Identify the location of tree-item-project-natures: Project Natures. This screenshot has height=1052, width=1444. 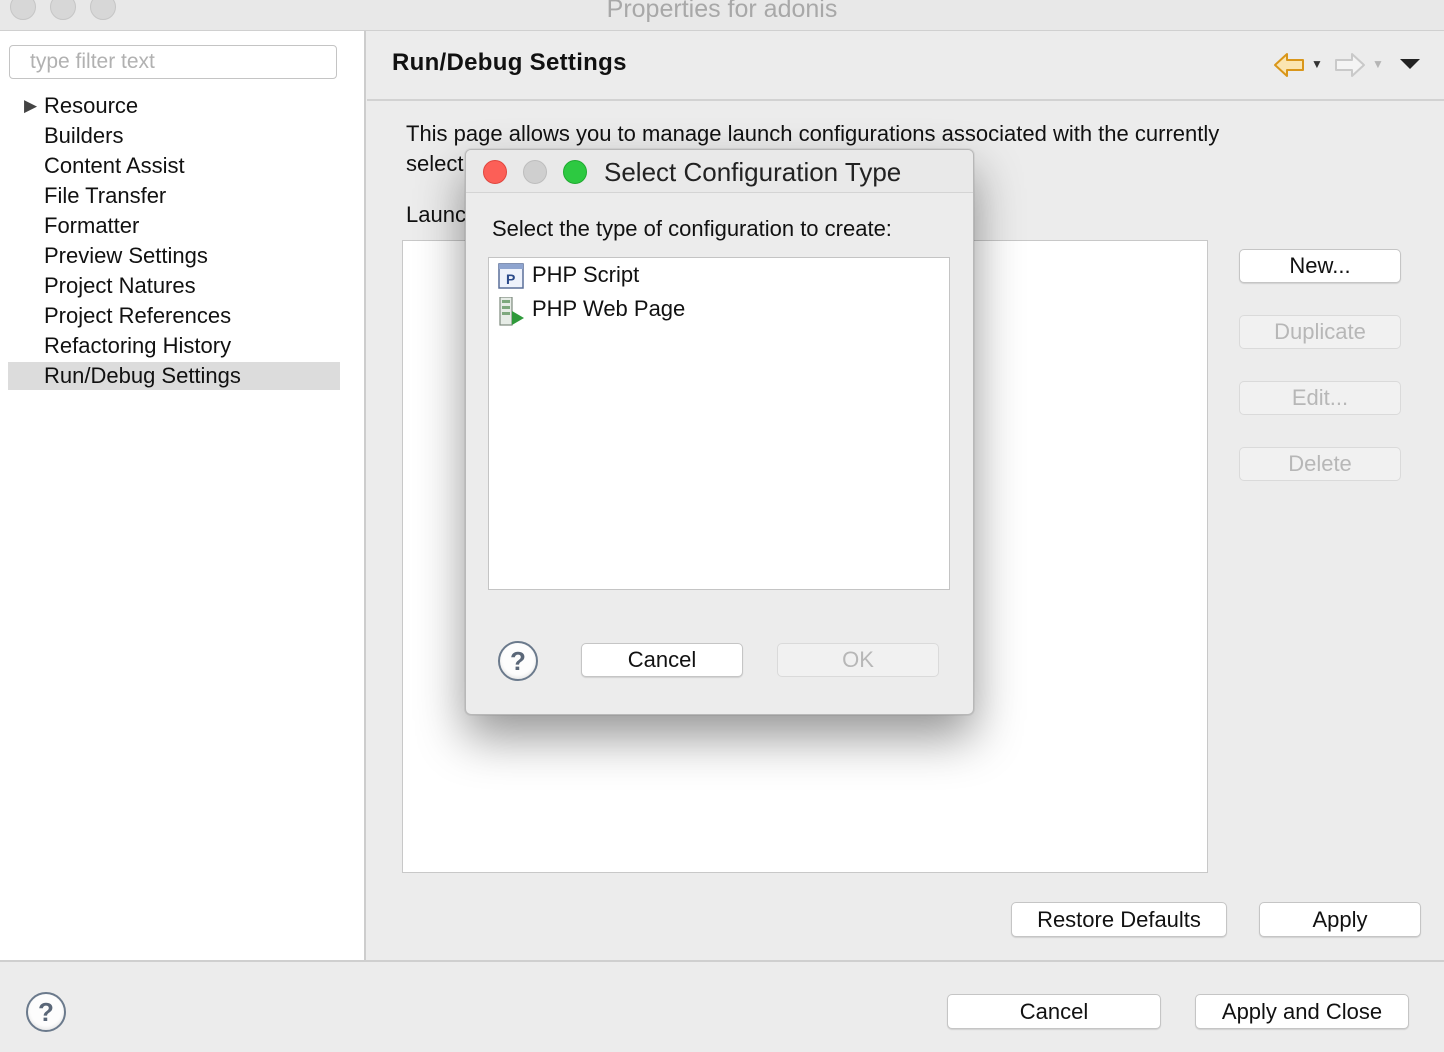
(174, 286).